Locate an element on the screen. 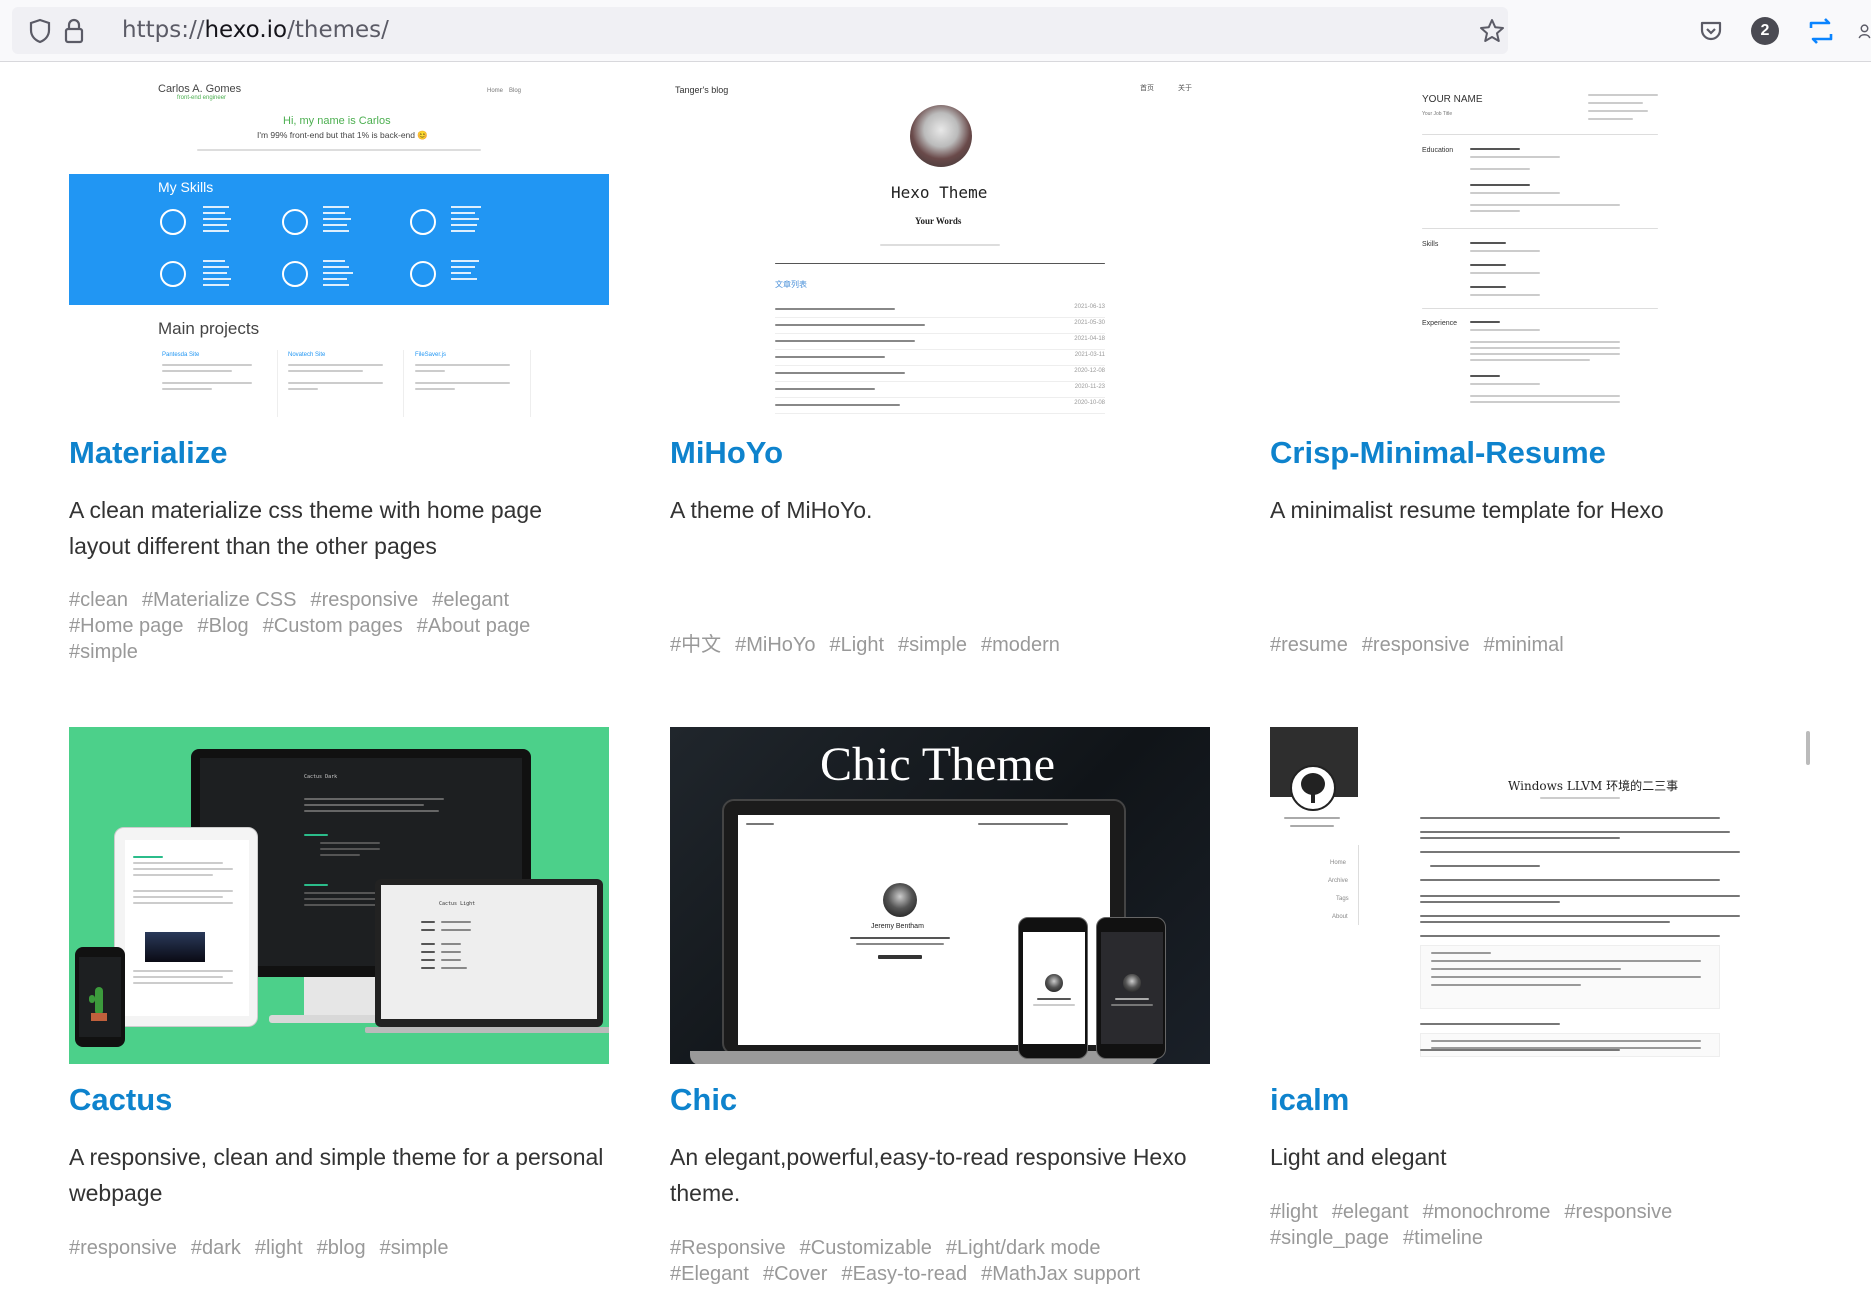 This screenshot has width=1871, height=1300. theme-title-link: MiHoYo is located at coordinates (726, 453).